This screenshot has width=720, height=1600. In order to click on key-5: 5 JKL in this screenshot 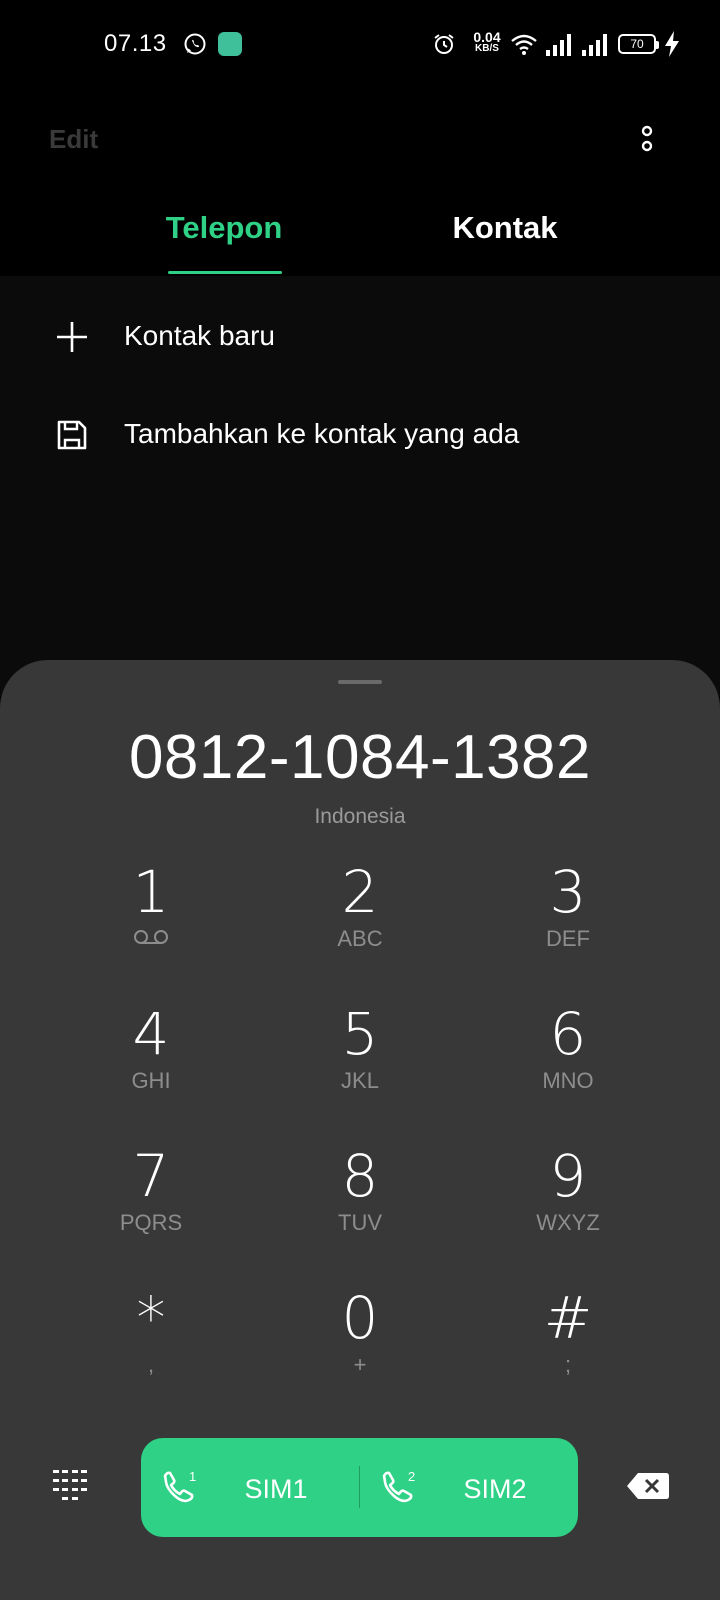, I will do `click(360, 1057)`.